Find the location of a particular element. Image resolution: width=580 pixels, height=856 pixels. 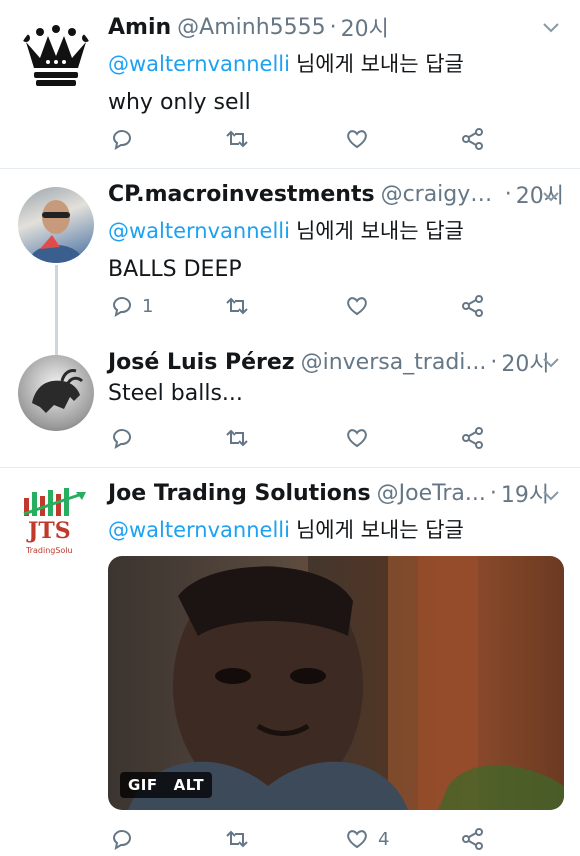

display-name: Amin is located at coordinates (139, 27).